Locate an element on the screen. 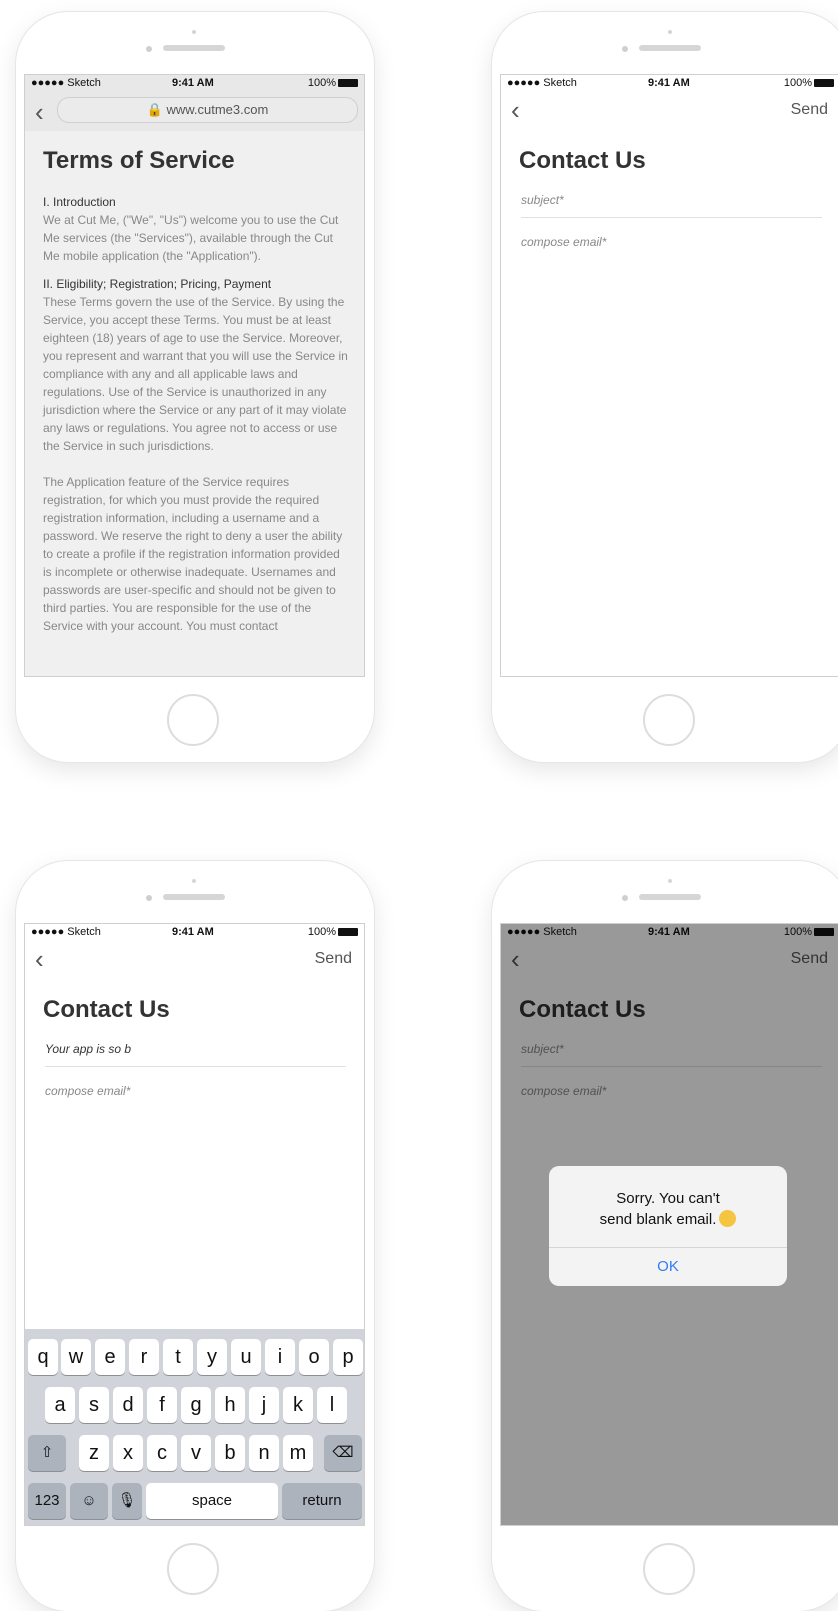 This screenshot has height=1611, width=838. sad-face-icon is located at coordinates (728, 1218).